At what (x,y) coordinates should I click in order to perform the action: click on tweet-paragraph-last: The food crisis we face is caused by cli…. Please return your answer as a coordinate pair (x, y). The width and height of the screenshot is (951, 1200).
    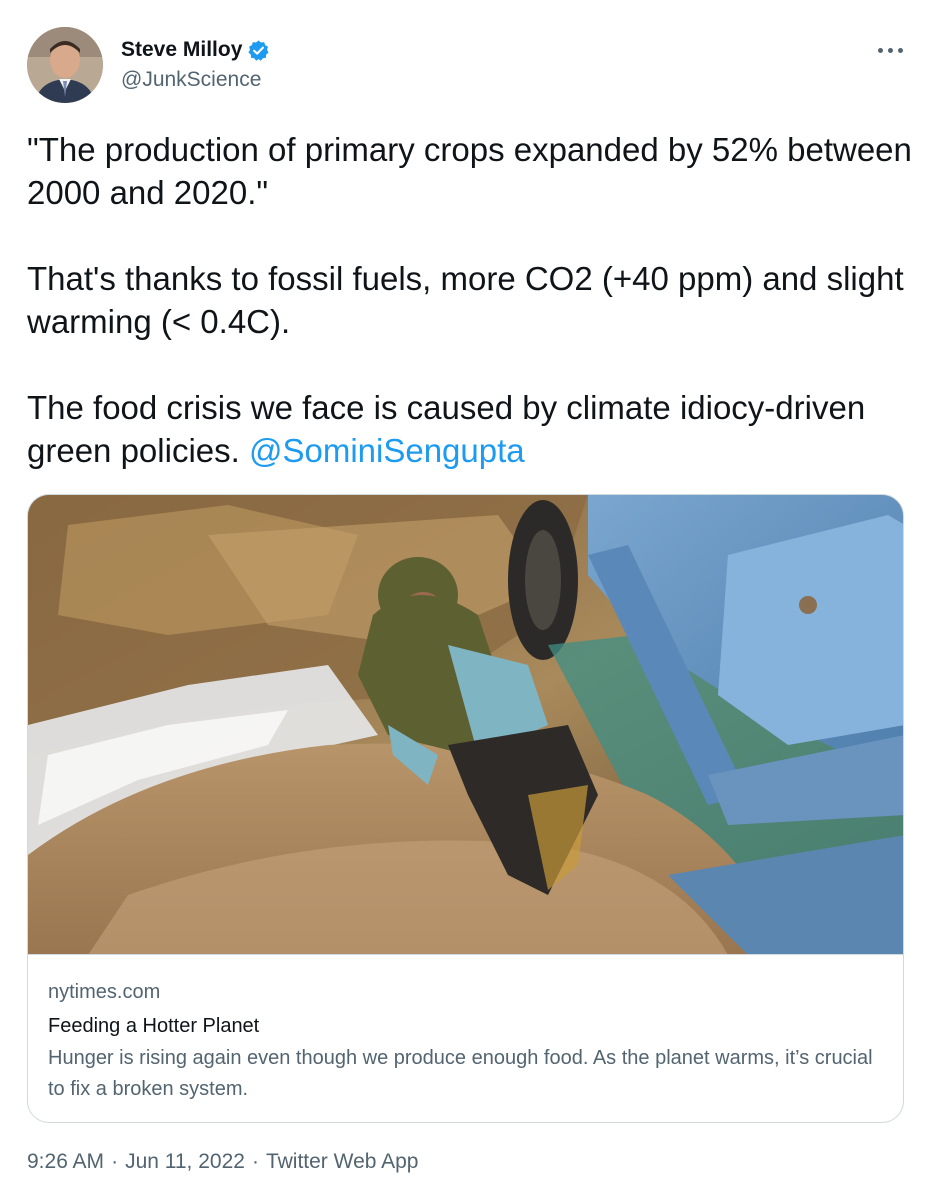
    Looking at the image, I should click on (477, 429).